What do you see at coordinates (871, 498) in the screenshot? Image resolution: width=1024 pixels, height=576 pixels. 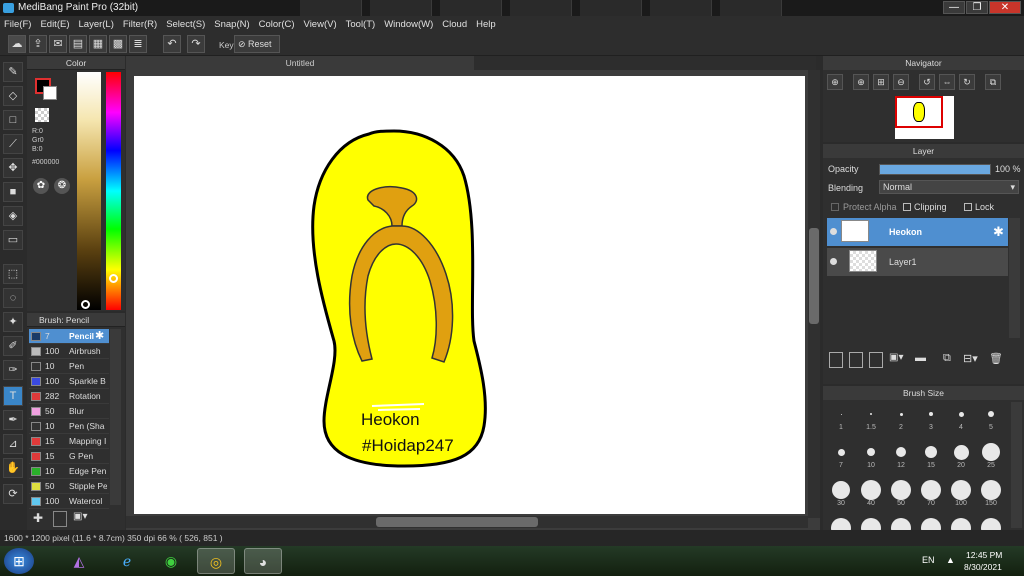 I see `brush-size-option: 40` at bounding box center [871, 498].